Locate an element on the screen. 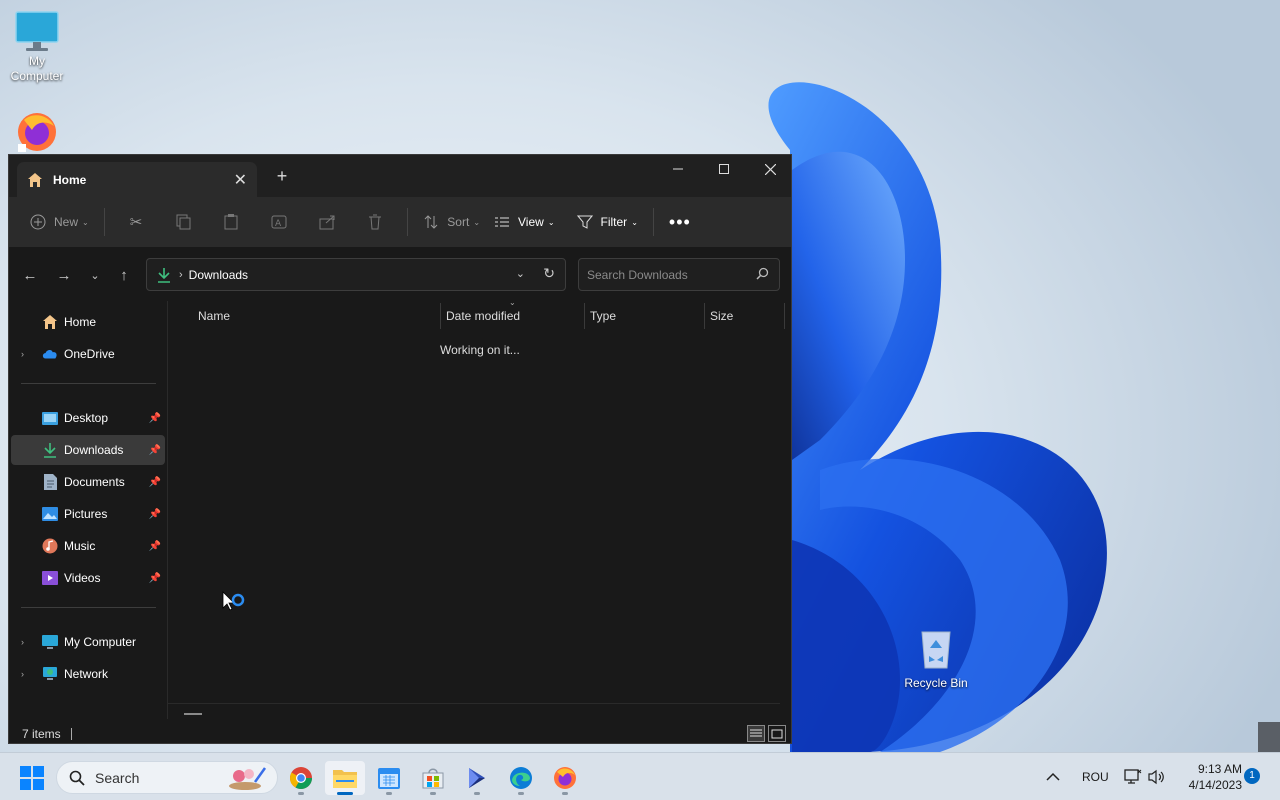 This screenshot has height=800, width=1280. desktop-icon-firefox is located at coordinates (37, 132).